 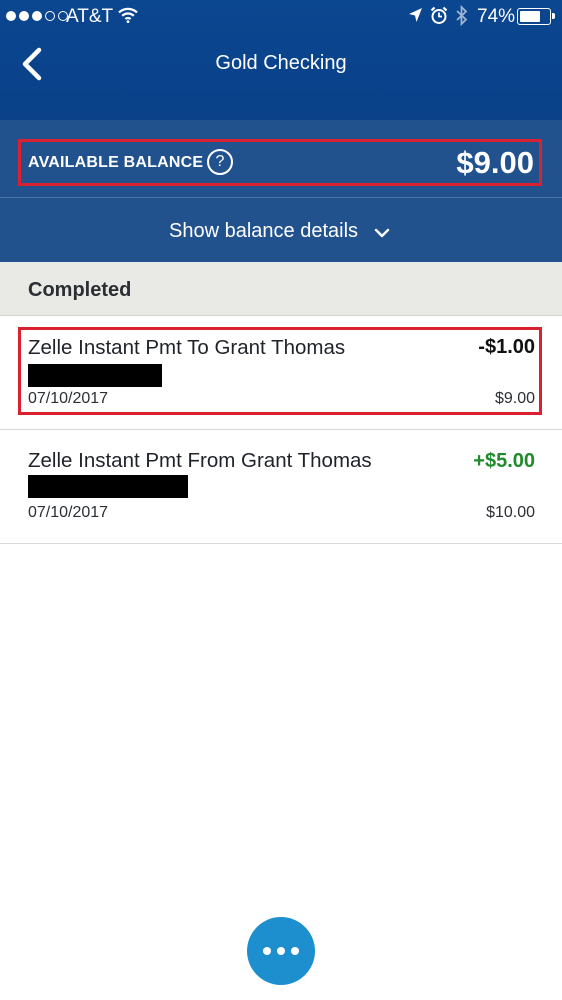 What do you see at coordinates (264, 231) in the screenshot?
I see `show-balance-details-label: Show balance details` at bounding box center [264, 231].